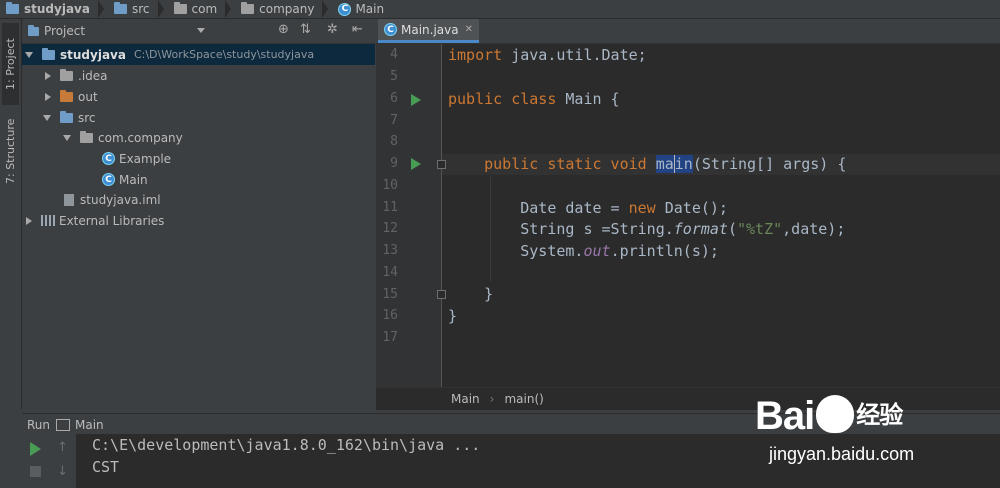 The height and width of the screenshot is (488, 1000). What do you see at coordinates (138, 9) in the screenshot?
I see `breadcrumb-src: src` at bounding box center [138, 9].